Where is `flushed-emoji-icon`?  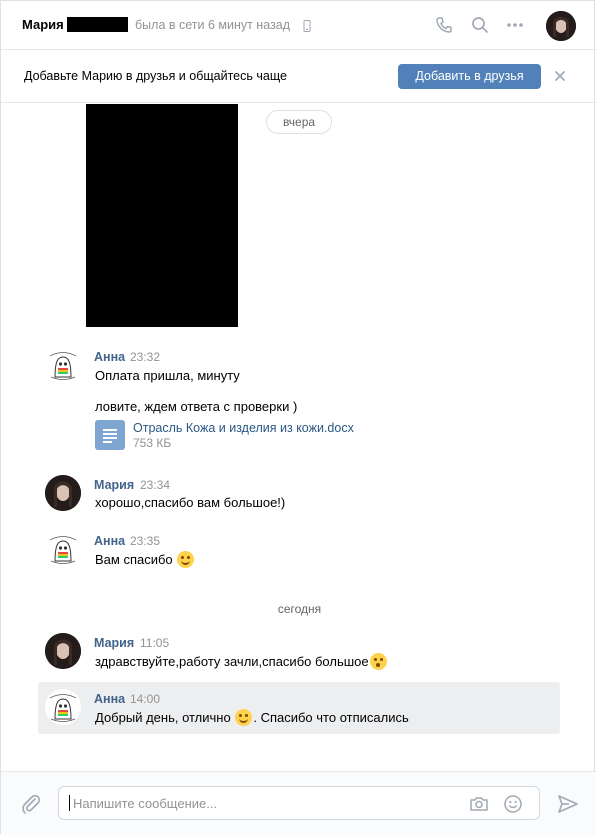
flushed-emoji-icon is located at coordinates (378, 661).